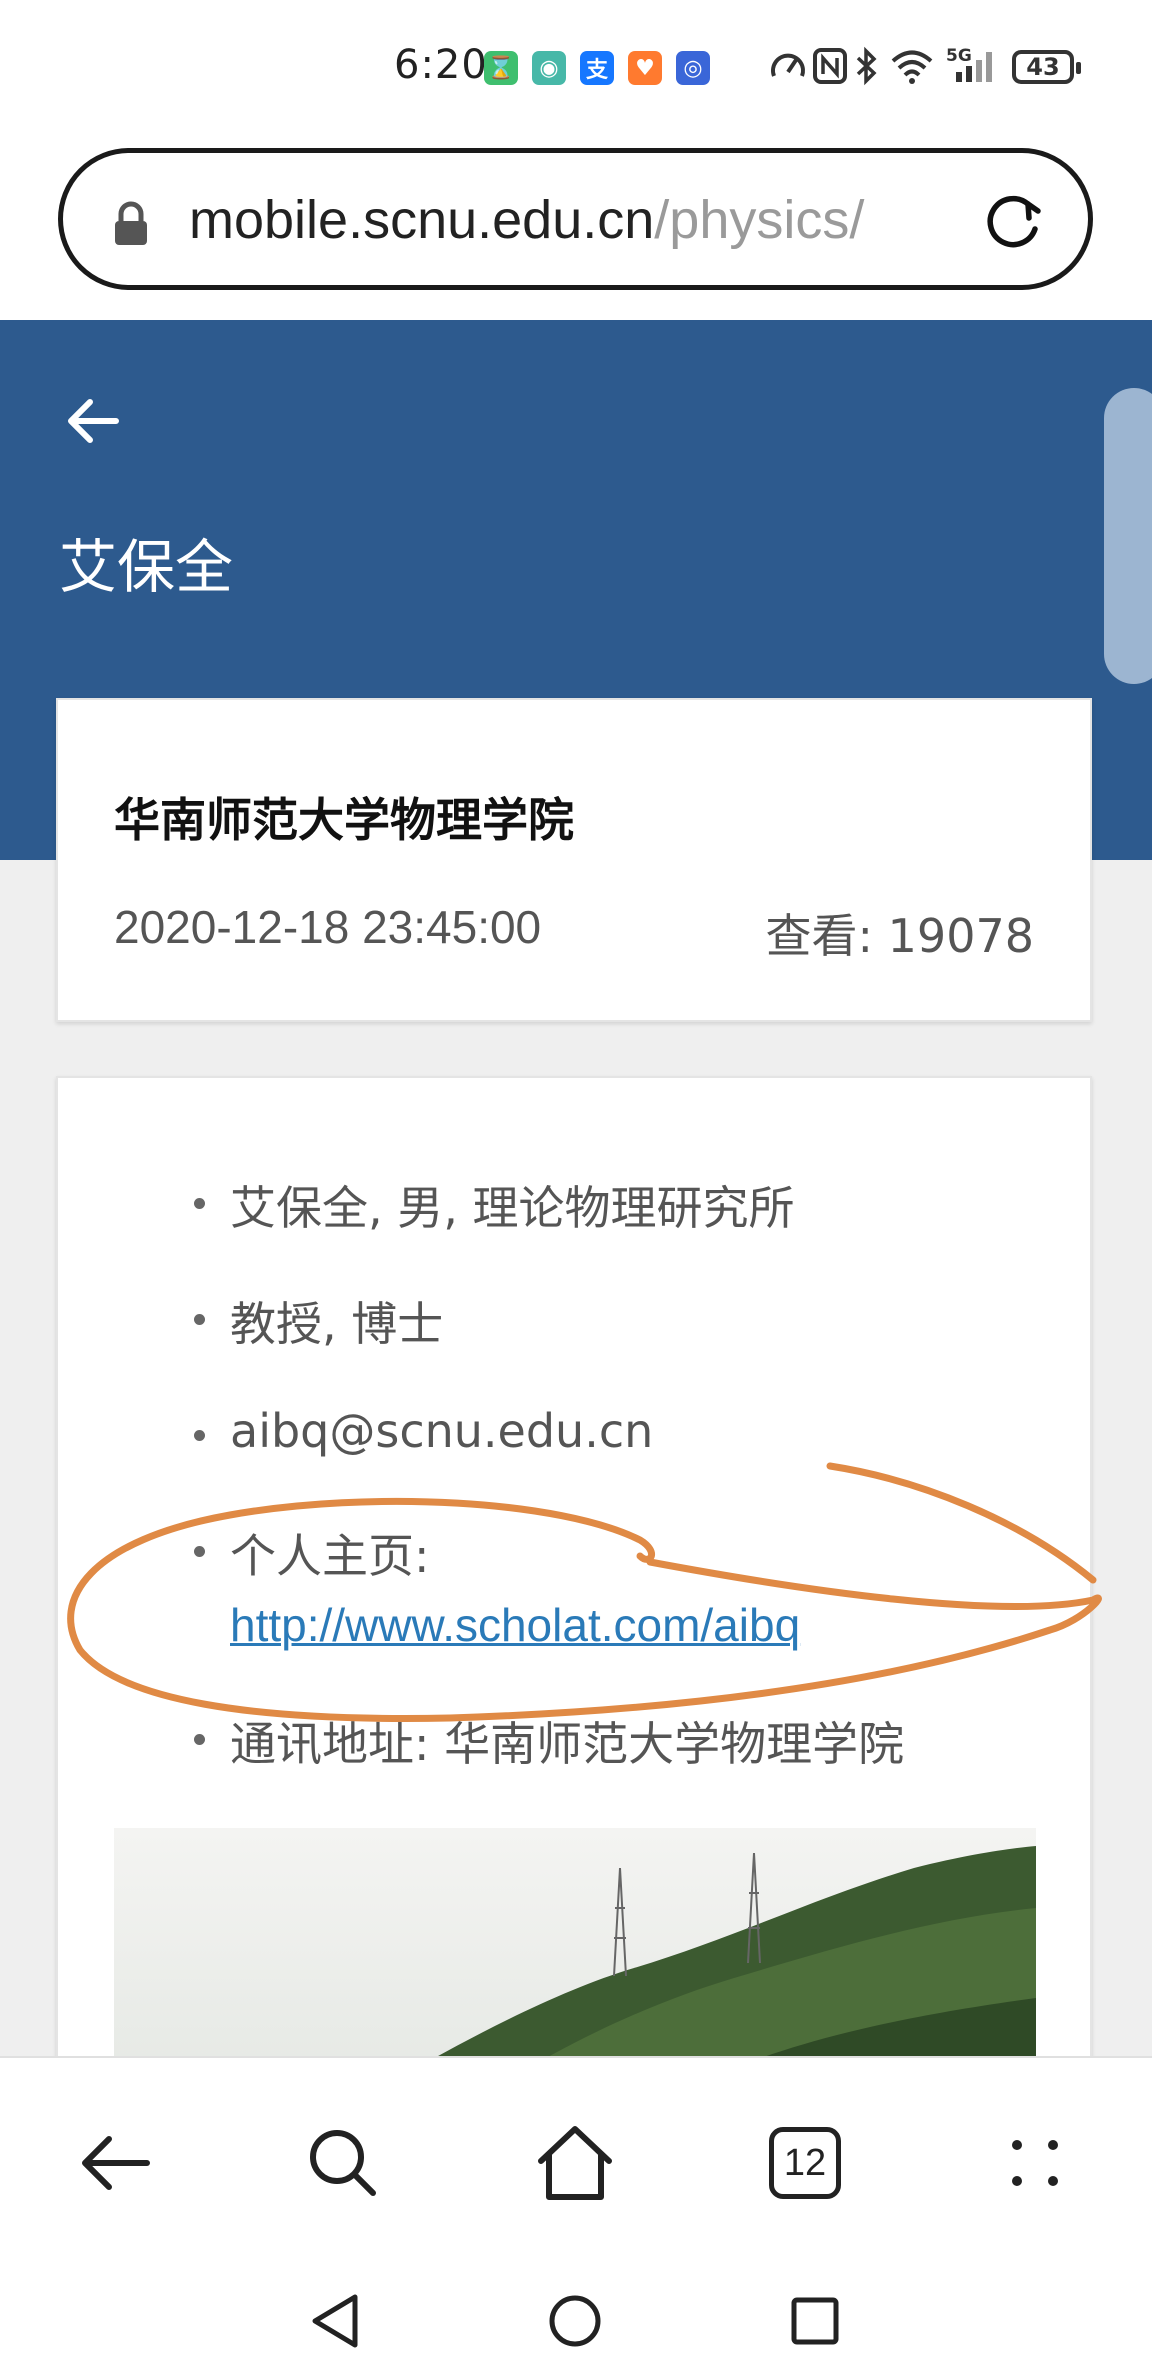  Describe the element at coordinates (494, 1205) in the screenshot. I see `list-item-name: 艾保全, 男, 理论物理研究所` at that location.